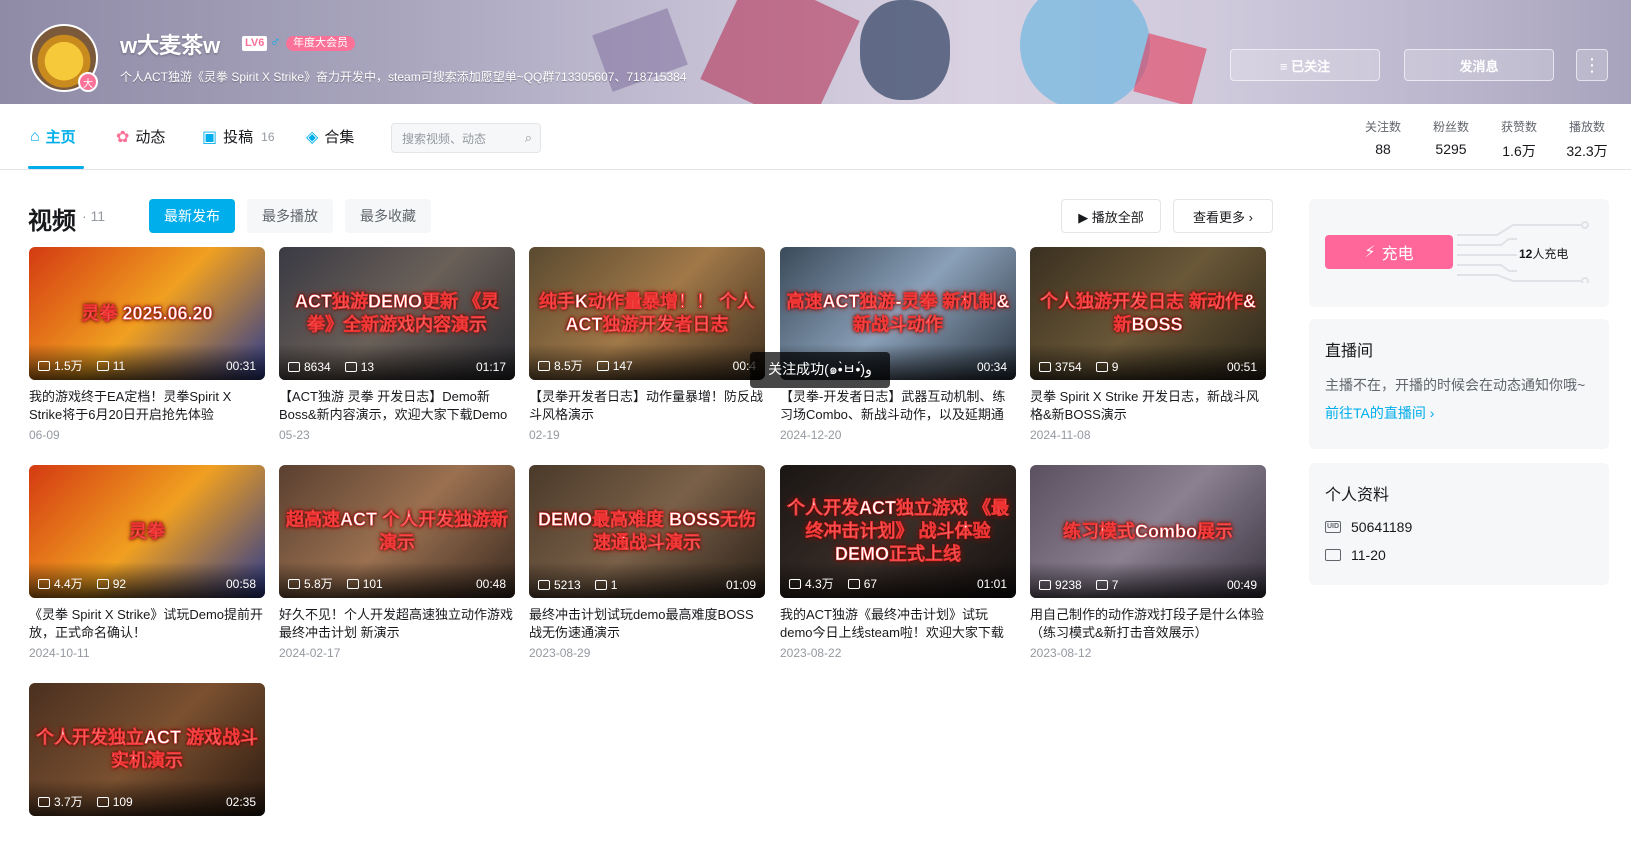 The height and width of the screenshot is (864, 1631). What do you see at coordinates (1223, 216) in the screenshot?
I see `view-more-button: 查看更多 ›` at bounding box center [1223, 216].